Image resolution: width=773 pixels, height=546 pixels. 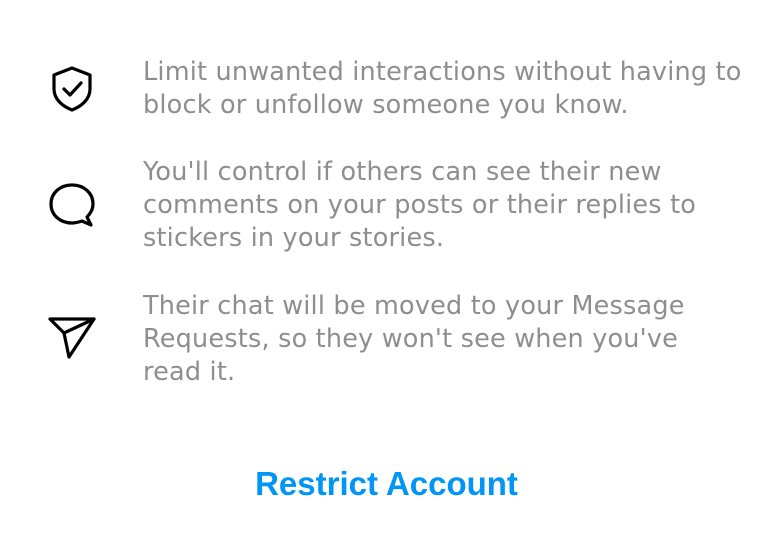 What do you see at coordinates (386, 484) in the screenshot?
I see `restrict-account-button: Restrict Account` at bounding box center [386, 484].